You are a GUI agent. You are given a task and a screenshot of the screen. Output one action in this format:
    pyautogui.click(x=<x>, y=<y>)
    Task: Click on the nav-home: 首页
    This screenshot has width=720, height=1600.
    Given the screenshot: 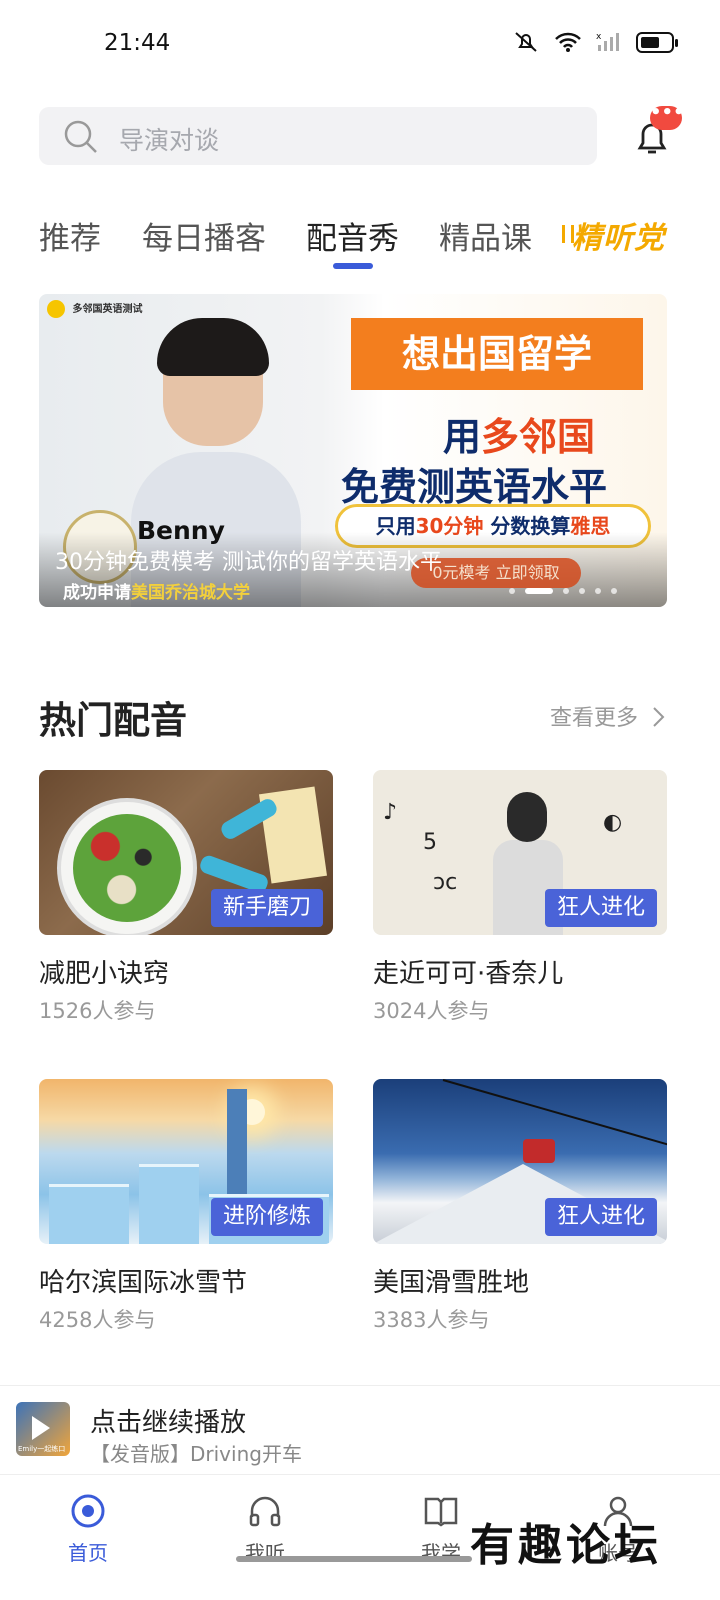 What is the action you would take?
    pyautogui.click(x=88, y=1528)
    